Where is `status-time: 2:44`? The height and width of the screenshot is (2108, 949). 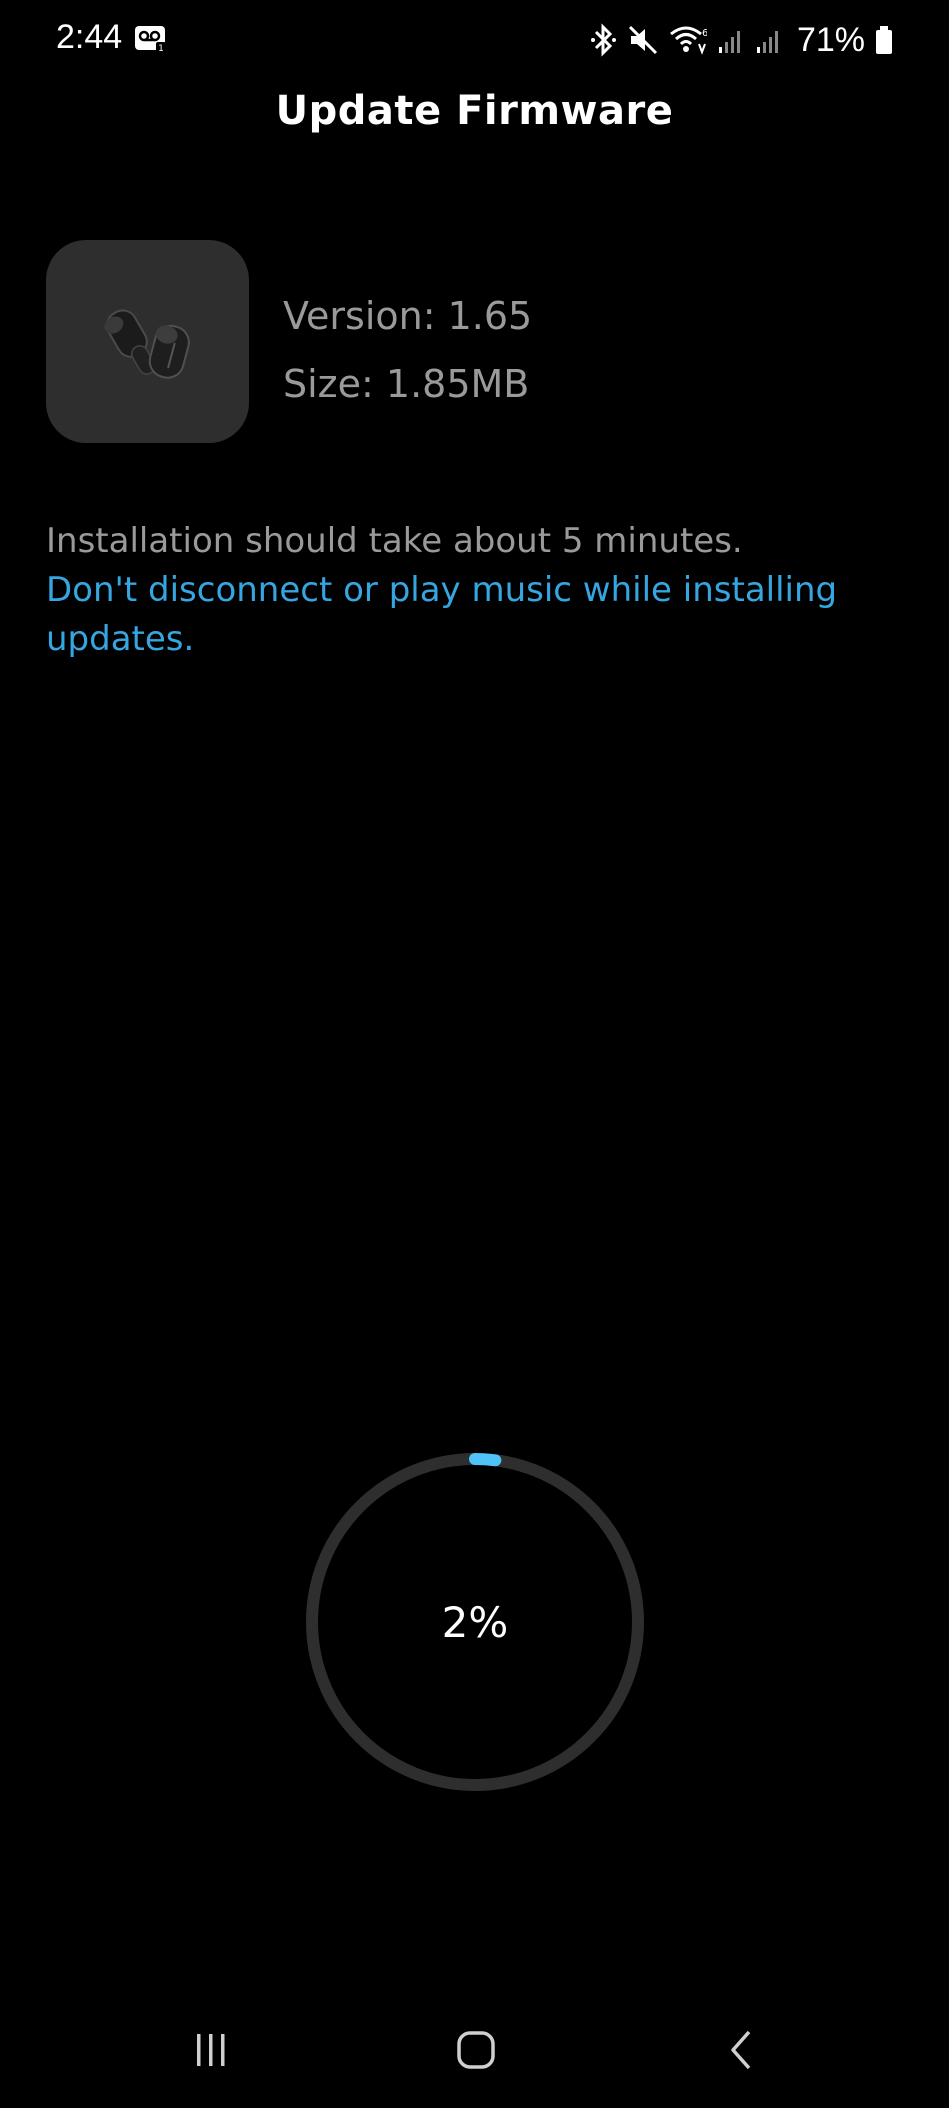 status-time: 2:44 is located at coordinates (89, 37).